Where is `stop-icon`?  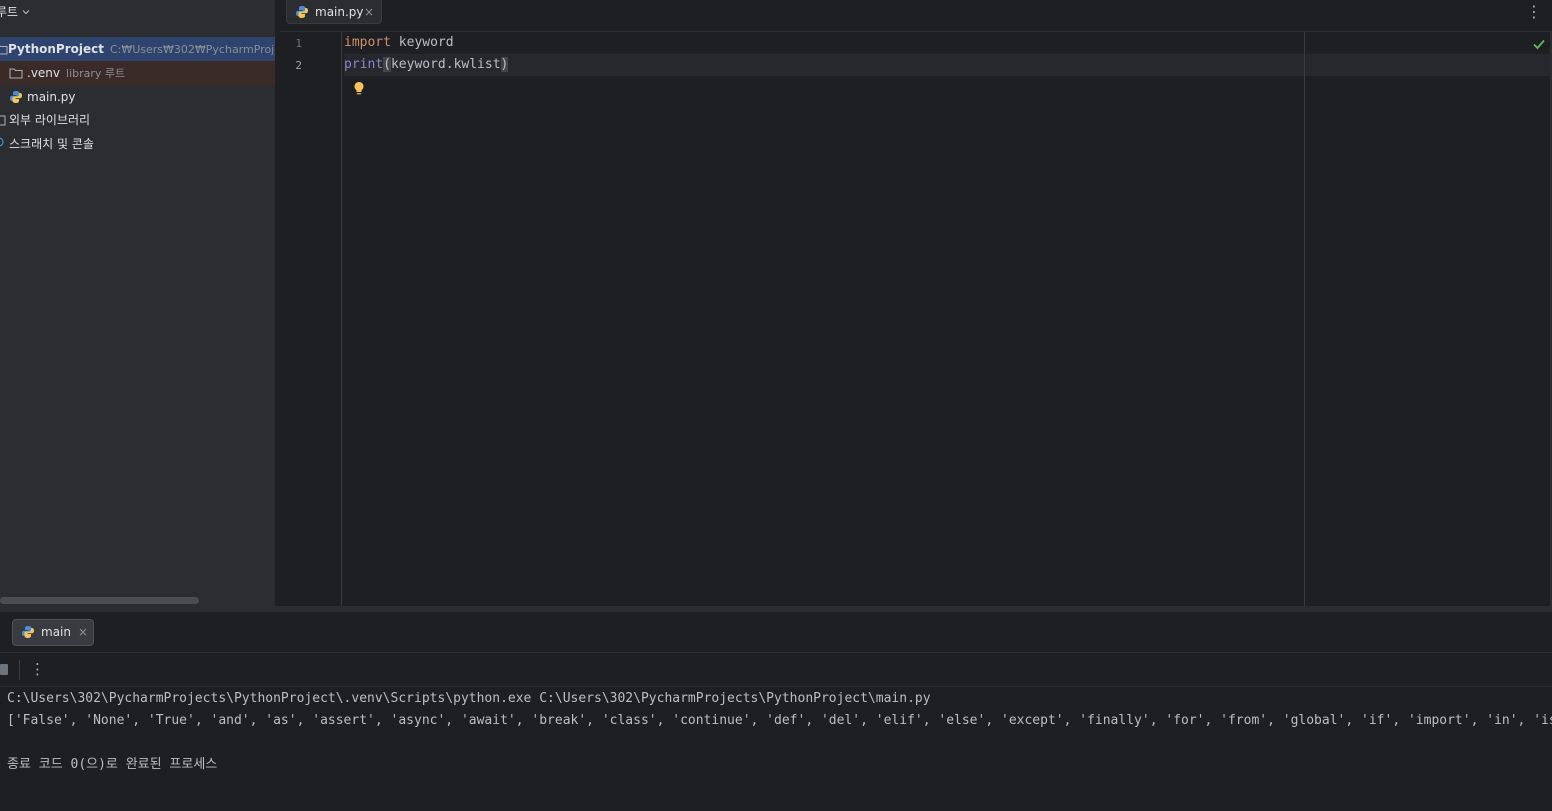 stop-icon is located at coordinates (4, 669).